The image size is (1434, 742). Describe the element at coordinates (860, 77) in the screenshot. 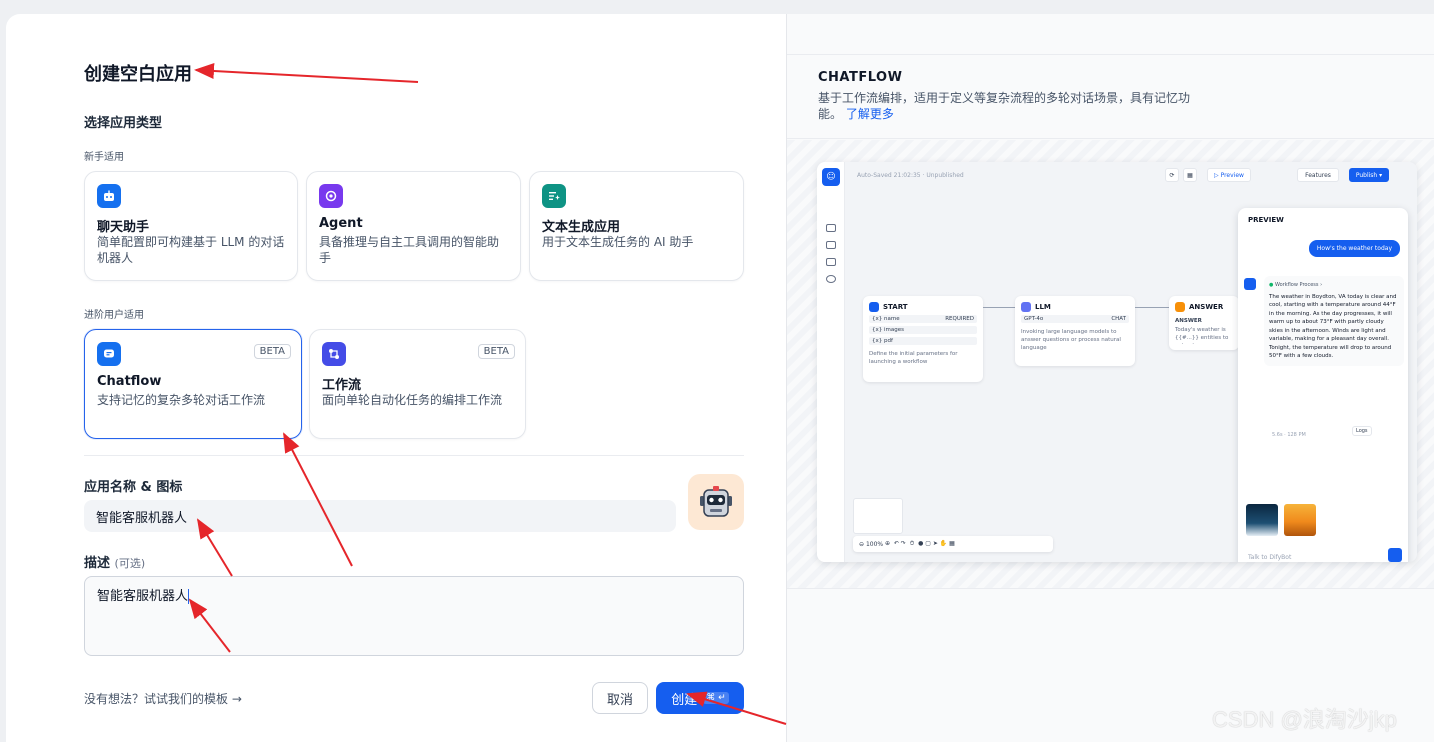

I see `preview-title: CHATFLOW` at that location.